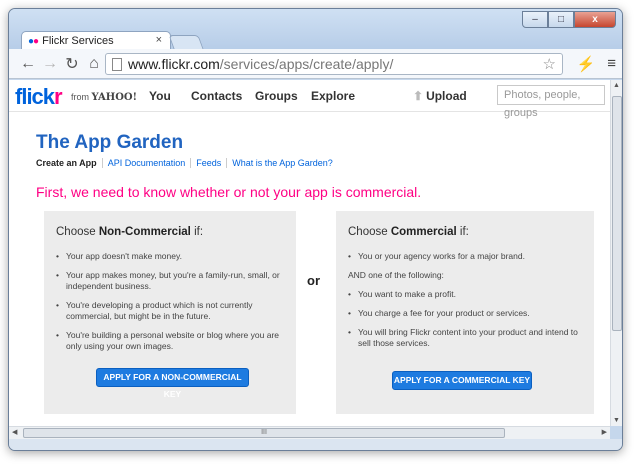 The image size is (639, 466). What do you see at coordinates (160, 96) in the screenshot?
I see `nav-you: You` at bounding box center [160, 96].